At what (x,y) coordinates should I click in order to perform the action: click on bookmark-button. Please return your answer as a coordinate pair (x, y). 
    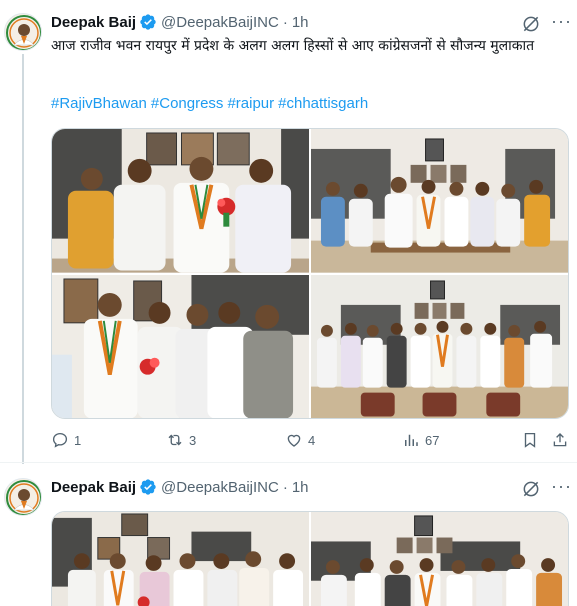
    Looking at the image, I should click on (530, 440).